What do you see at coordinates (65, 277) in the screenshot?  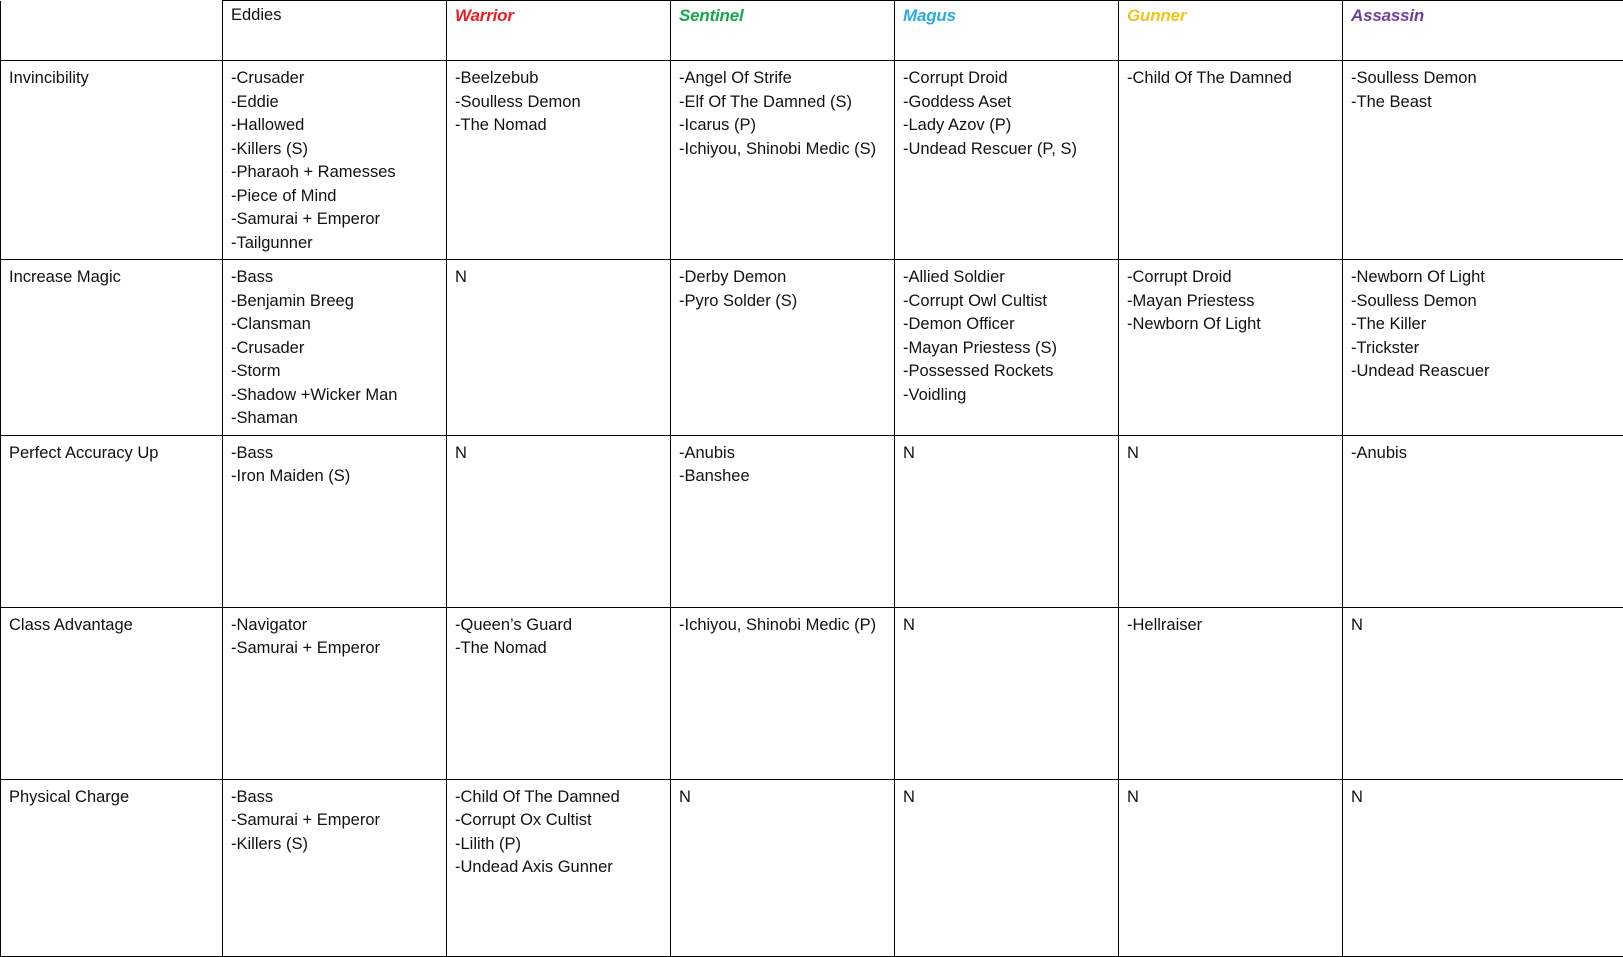 I see `row-header-label: Increase Magic` at bounding box center [65, 277].